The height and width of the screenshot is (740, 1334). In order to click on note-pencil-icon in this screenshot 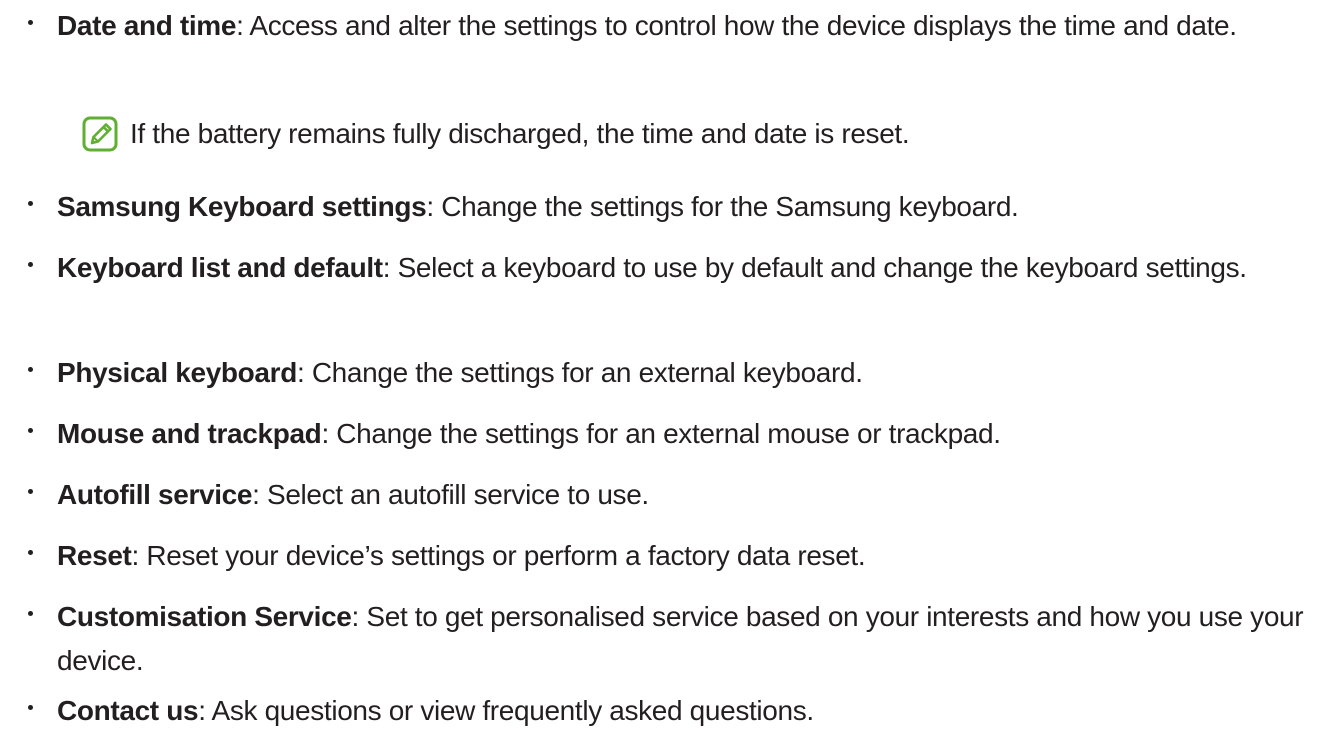, I will do `click(100, 134)`.